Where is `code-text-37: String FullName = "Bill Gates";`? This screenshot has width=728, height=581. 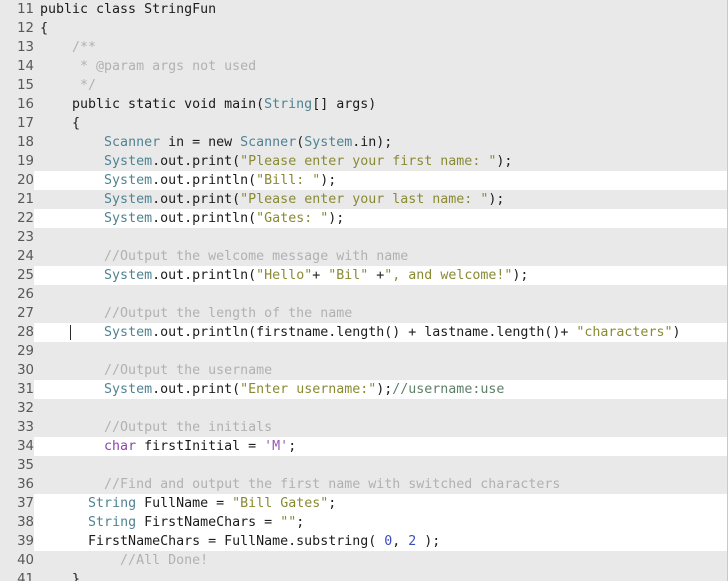 code-text-37: String FullName = "Bill Gates"; is located at coordinates (188, 503).